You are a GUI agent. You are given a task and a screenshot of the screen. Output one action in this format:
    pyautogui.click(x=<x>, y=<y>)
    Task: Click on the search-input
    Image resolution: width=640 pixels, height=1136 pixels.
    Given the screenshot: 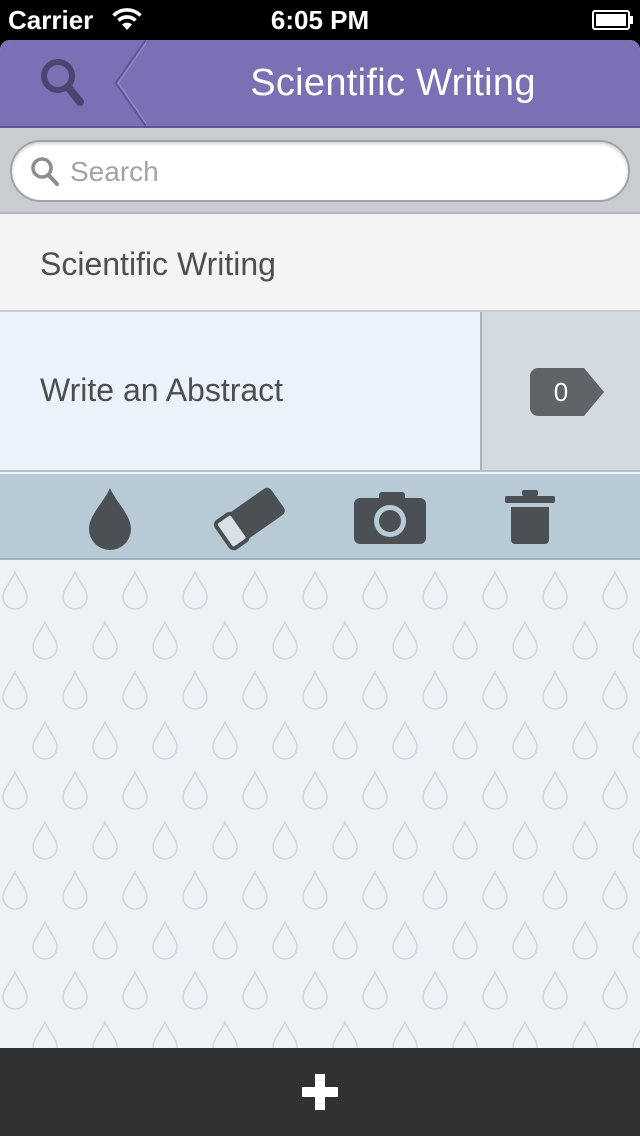 What is the action you would take?
    pyautogui.click(x=340, y=172)
    